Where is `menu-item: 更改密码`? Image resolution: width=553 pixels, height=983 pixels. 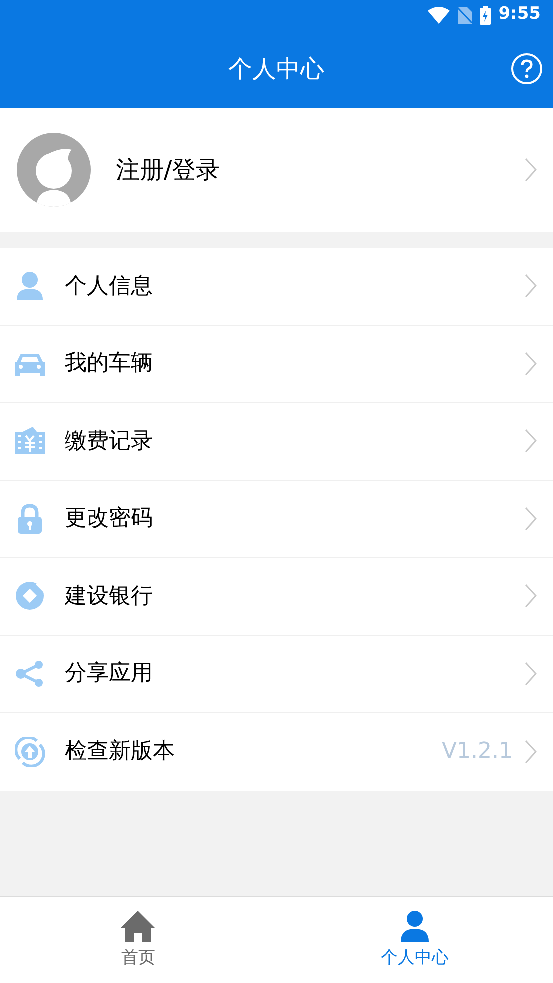
menu-item: 更改密码 is located at coordinates (276, 519).